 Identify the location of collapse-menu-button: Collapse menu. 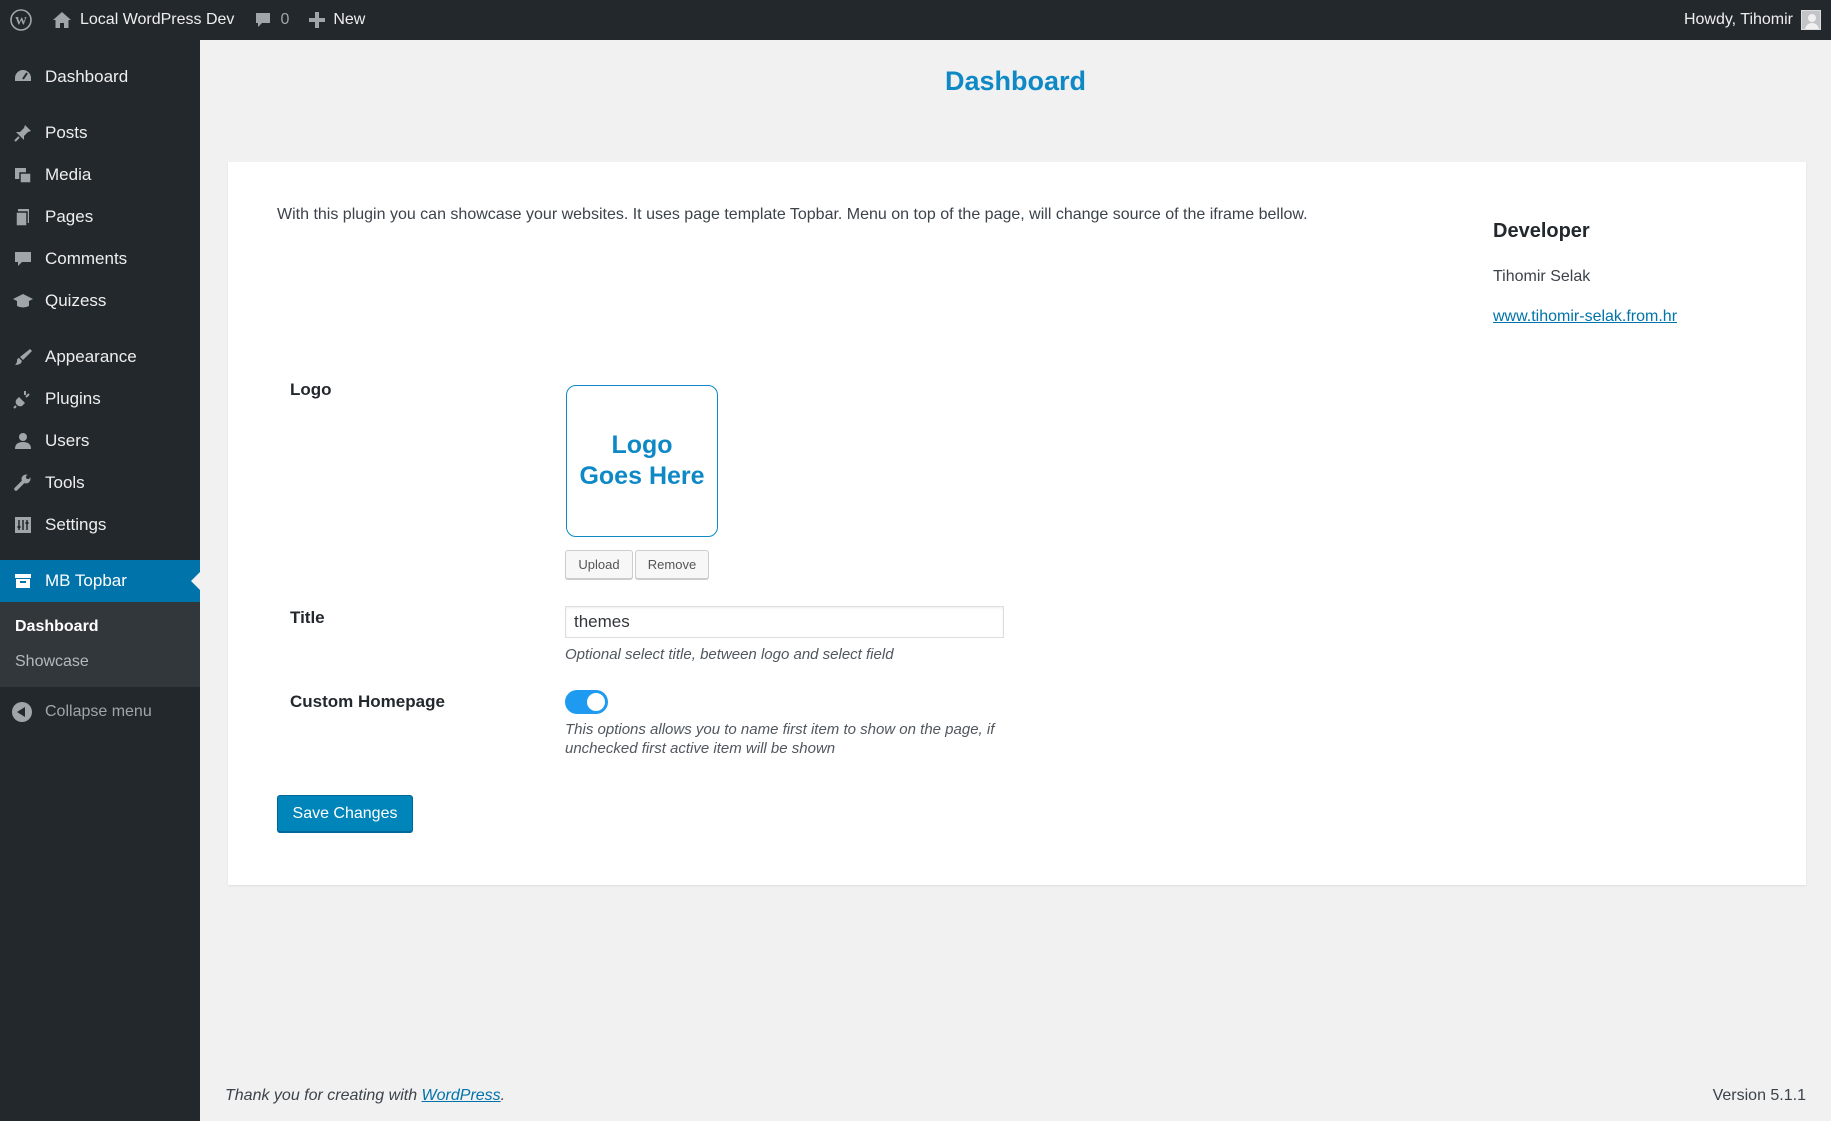
(100, 712).